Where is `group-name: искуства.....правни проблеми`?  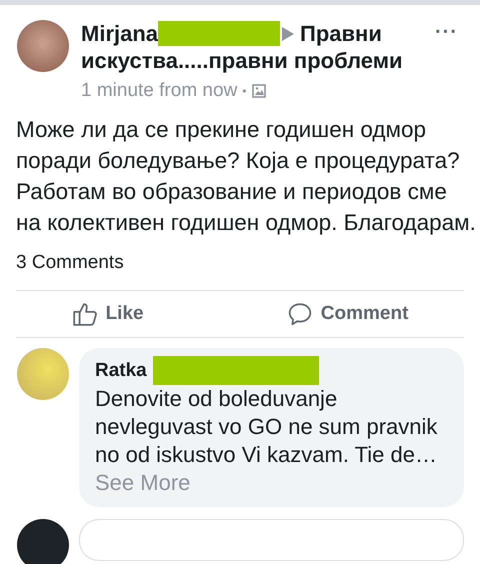 group-name: искуства.....правни проблеми is located at coordinates (242, 60).